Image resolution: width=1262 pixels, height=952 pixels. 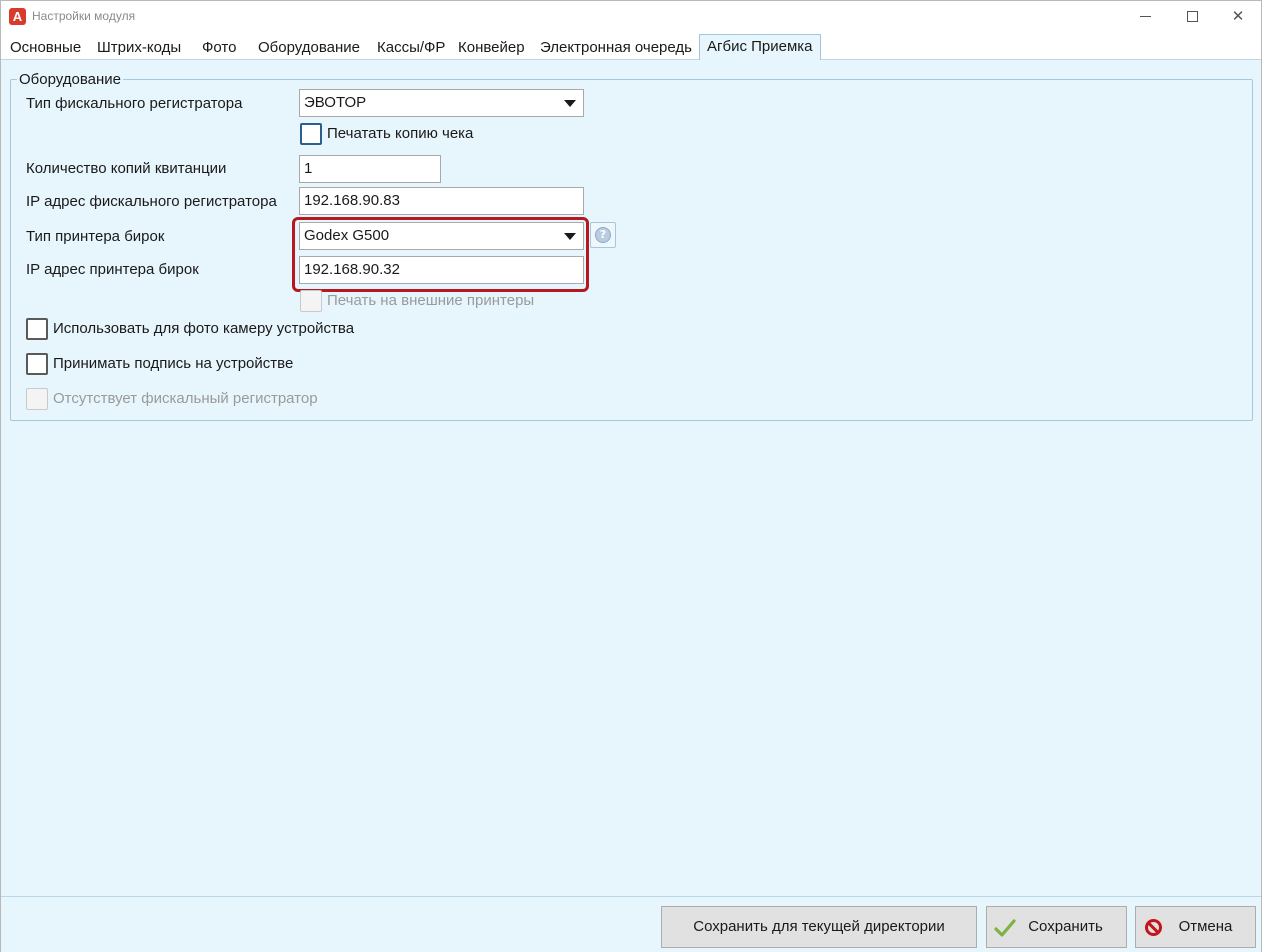 I want to click on no-fiscal-label: Отсутствует фискальный регистратор, so click(x=185, y=398).